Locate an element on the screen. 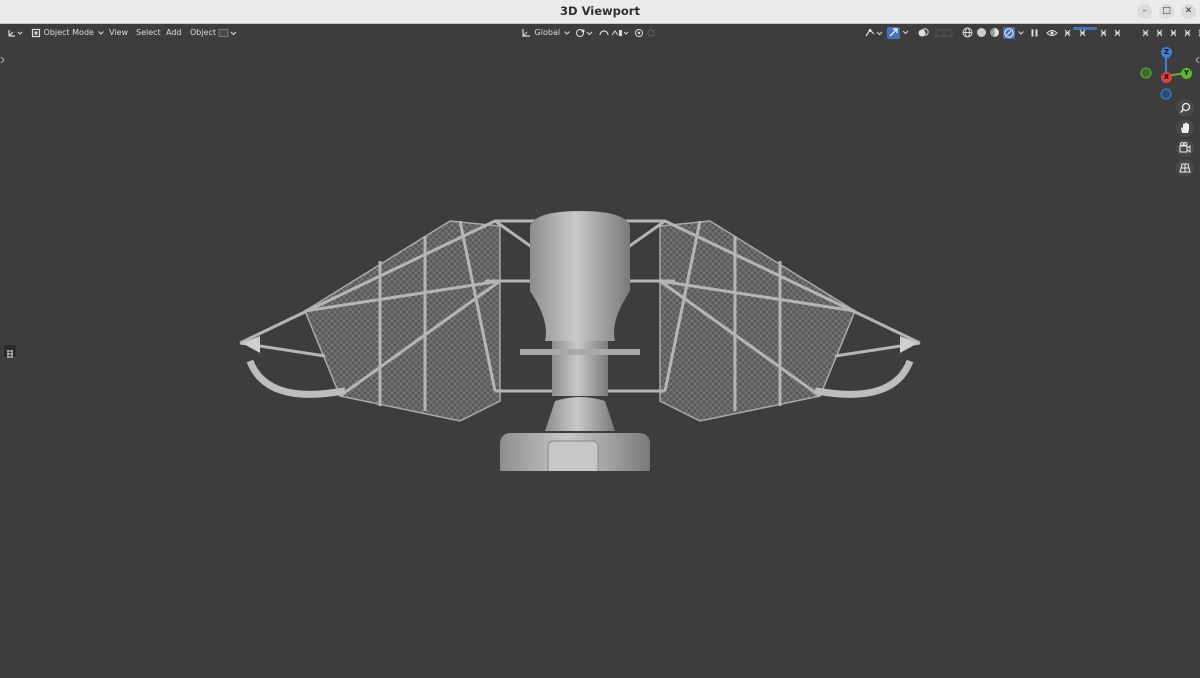 This screenshot has width=1200, height=678. window-title: 3D Viewport is located at coordinates (600, 11).